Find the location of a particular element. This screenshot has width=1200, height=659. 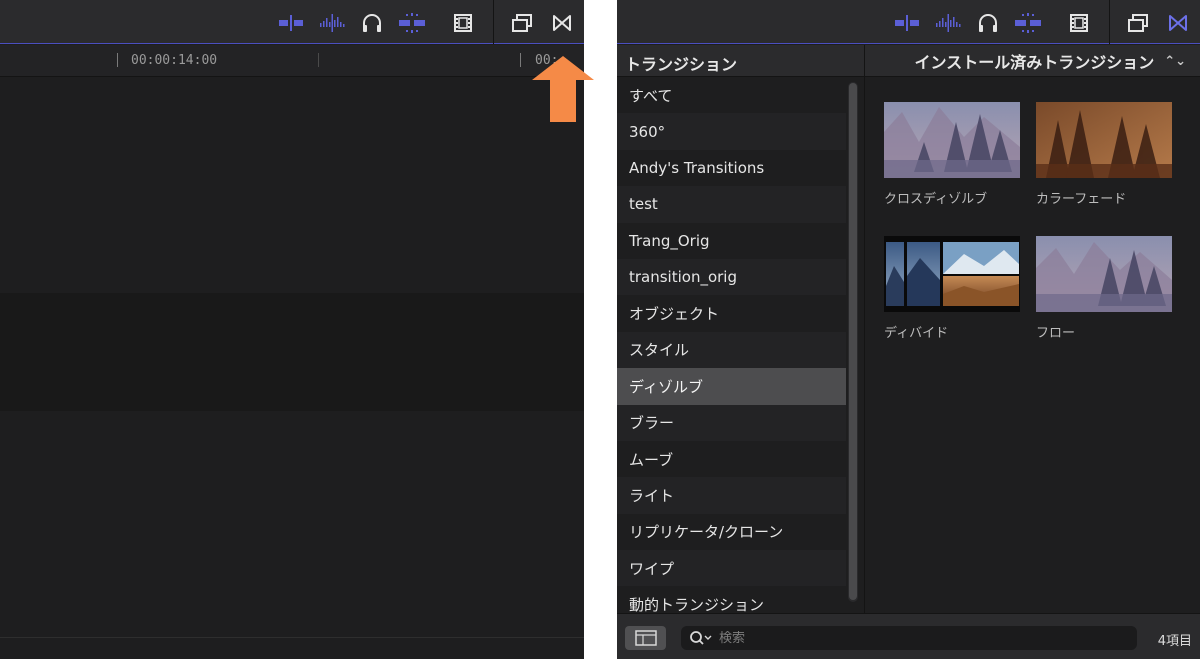

transition-item-divide: ディバイド is located at coordinates (952, 288).